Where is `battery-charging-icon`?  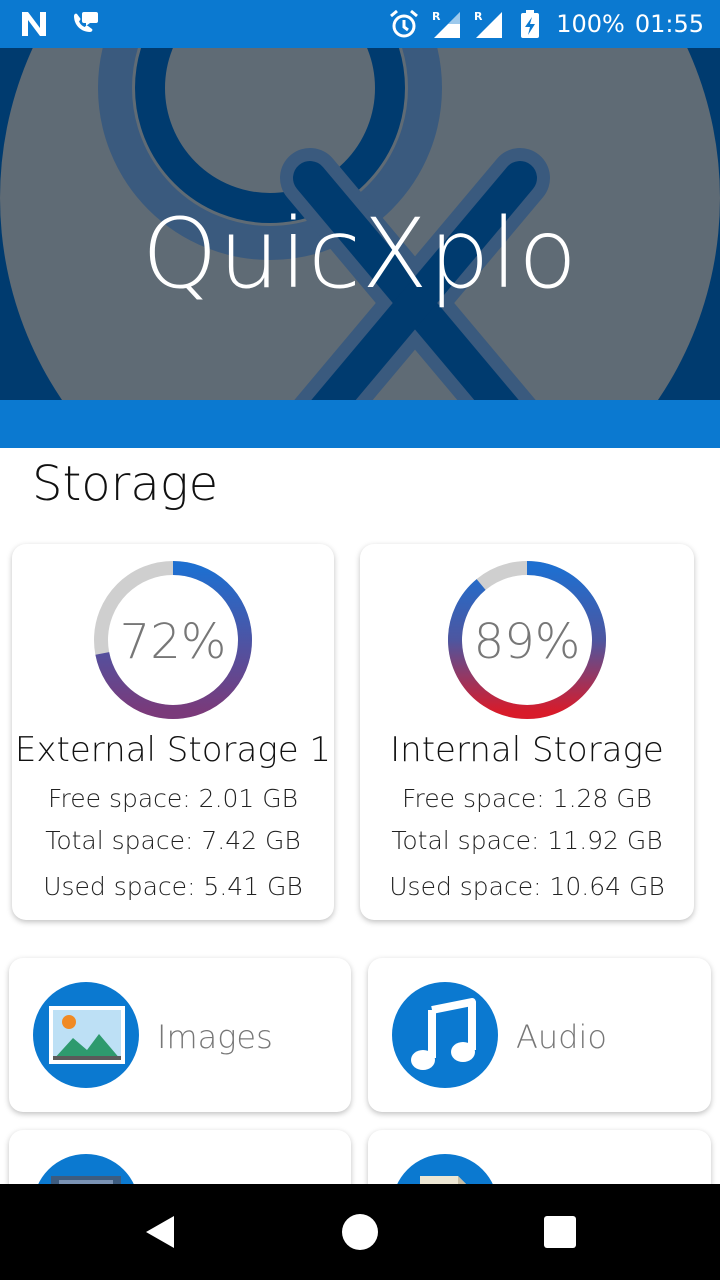 battery-charging-icon is located at coordinates (530, 24).